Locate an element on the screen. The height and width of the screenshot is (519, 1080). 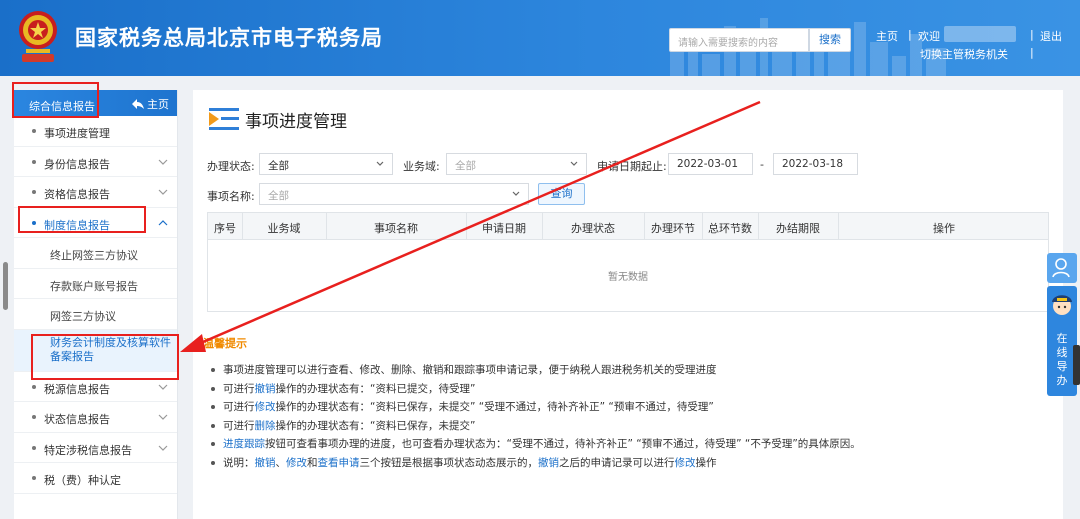
page-title: 事项进度管理 is located at coordinates (277, 119).